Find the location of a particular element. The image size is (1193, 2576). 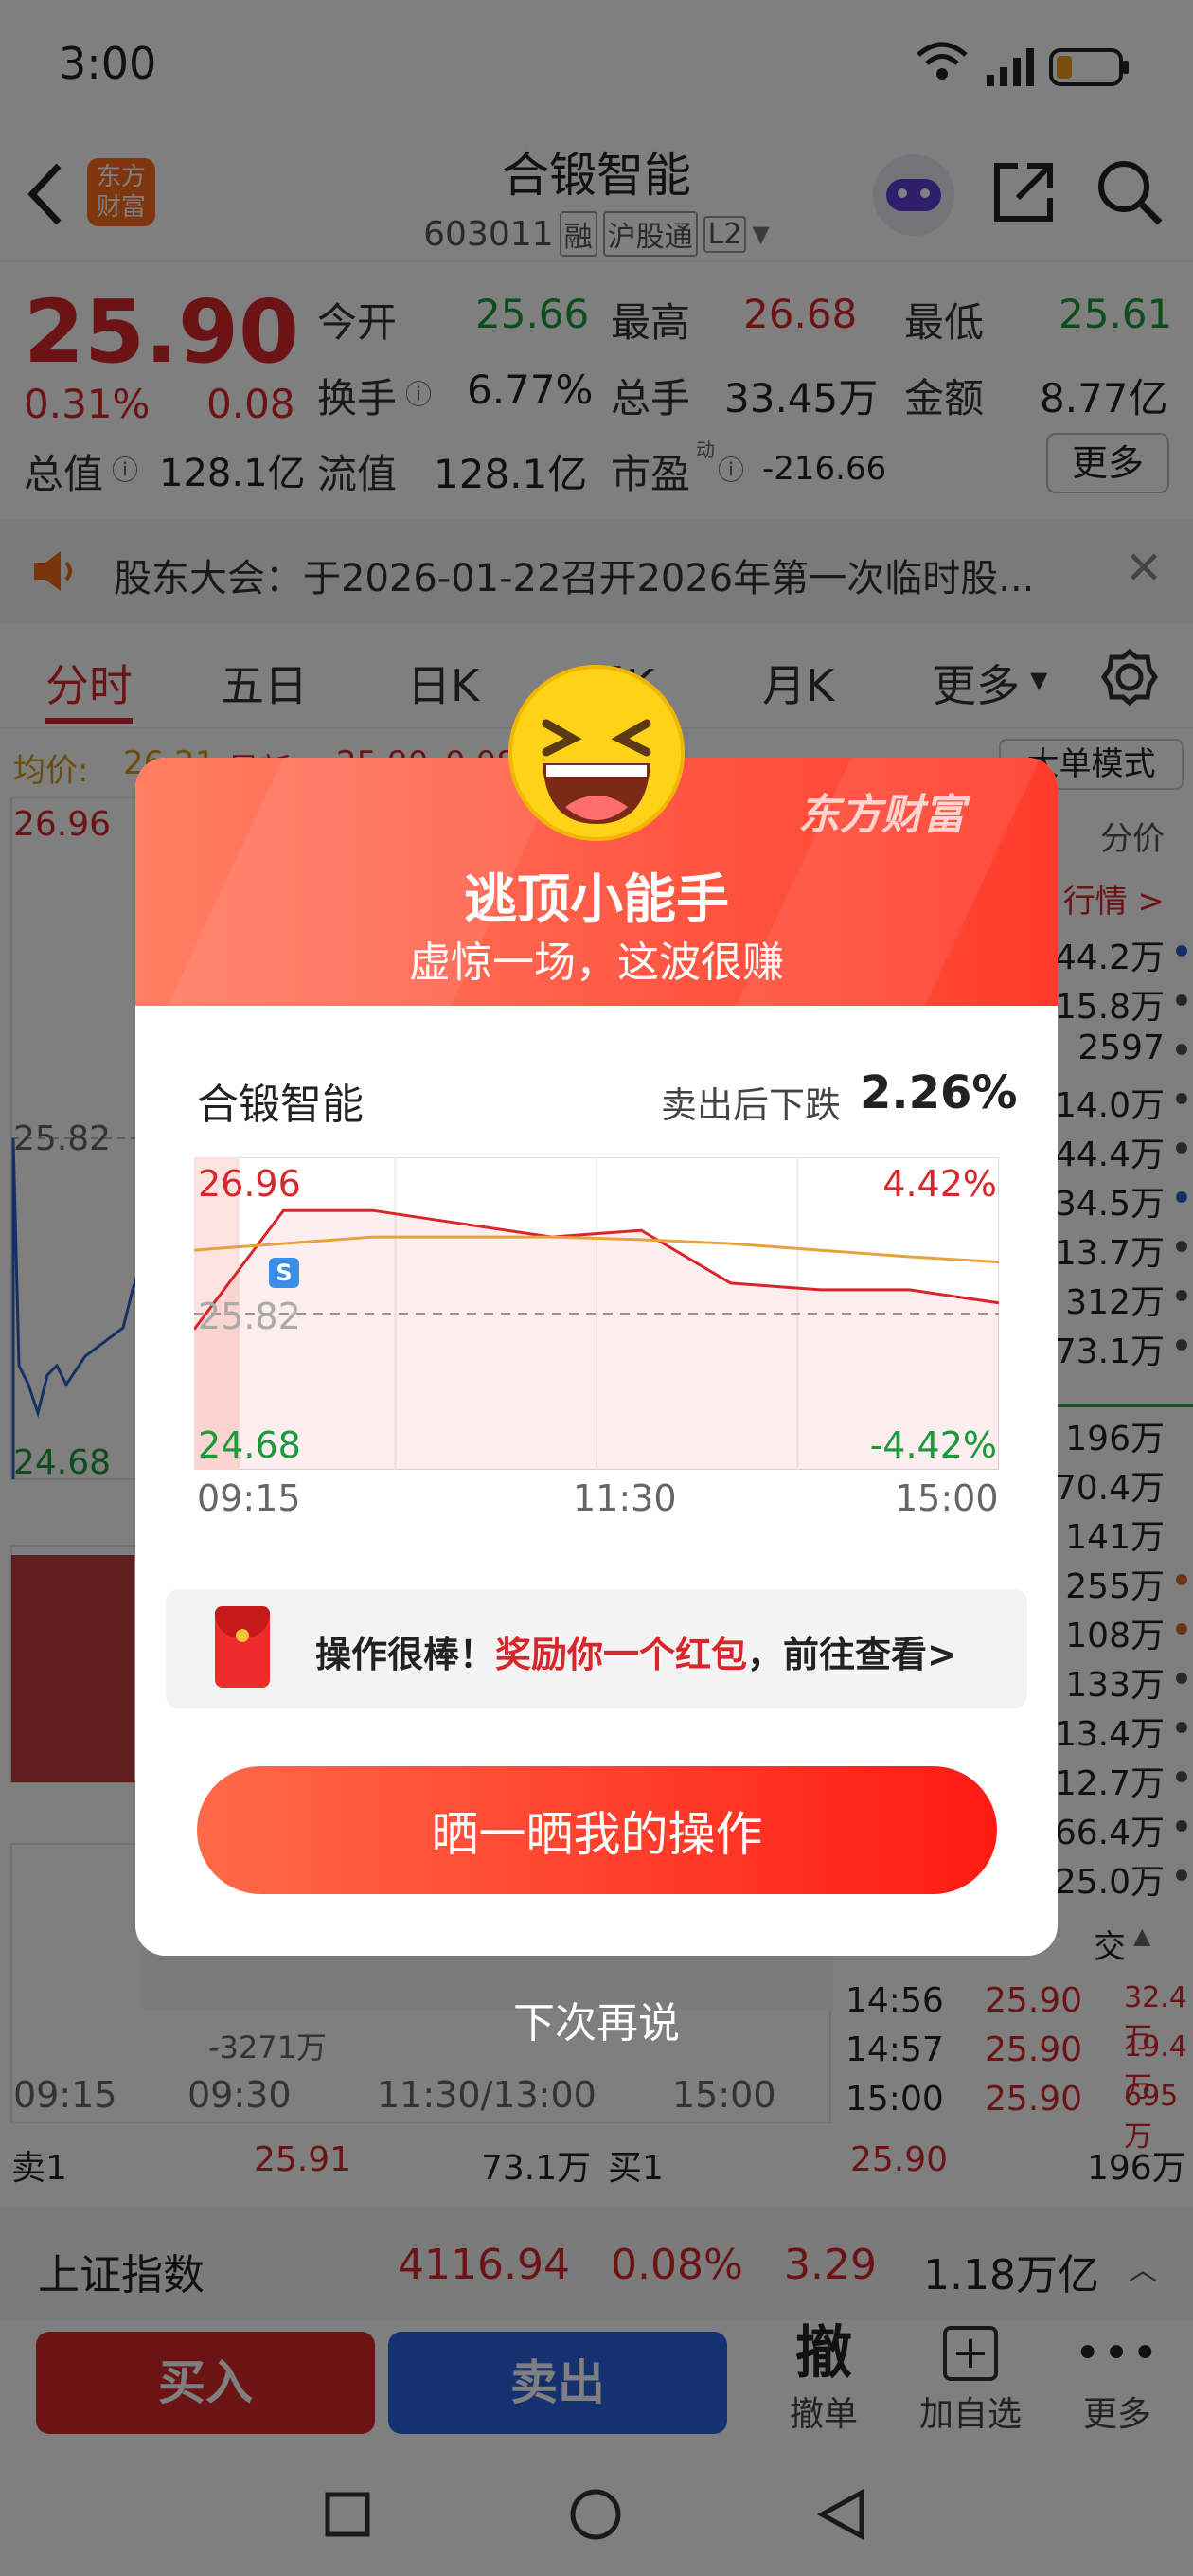

drop-value: 2.26% is located at coordinates (939, 1092).